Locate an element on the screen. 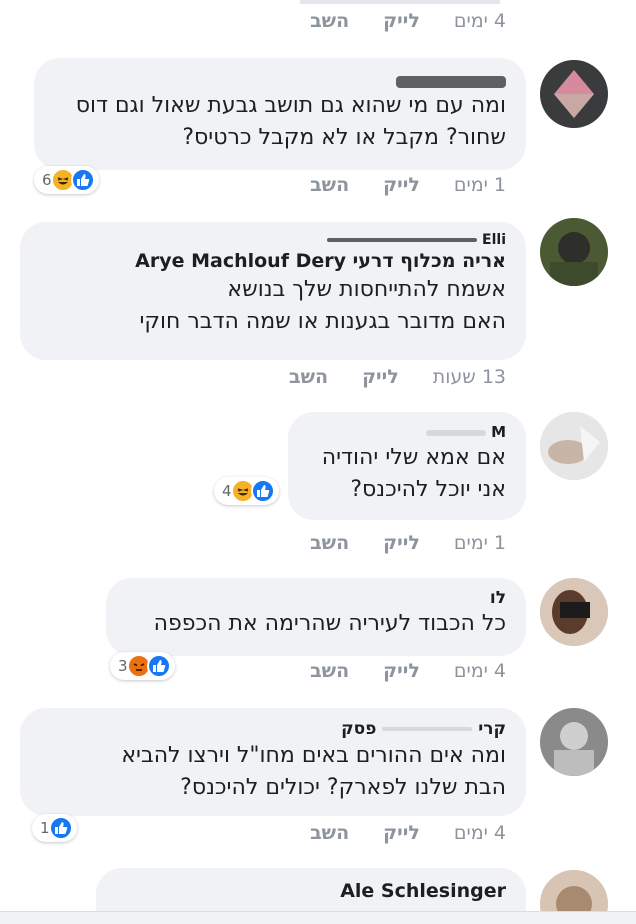  reaction-summary: 6 is located at coordinates (66, 180).